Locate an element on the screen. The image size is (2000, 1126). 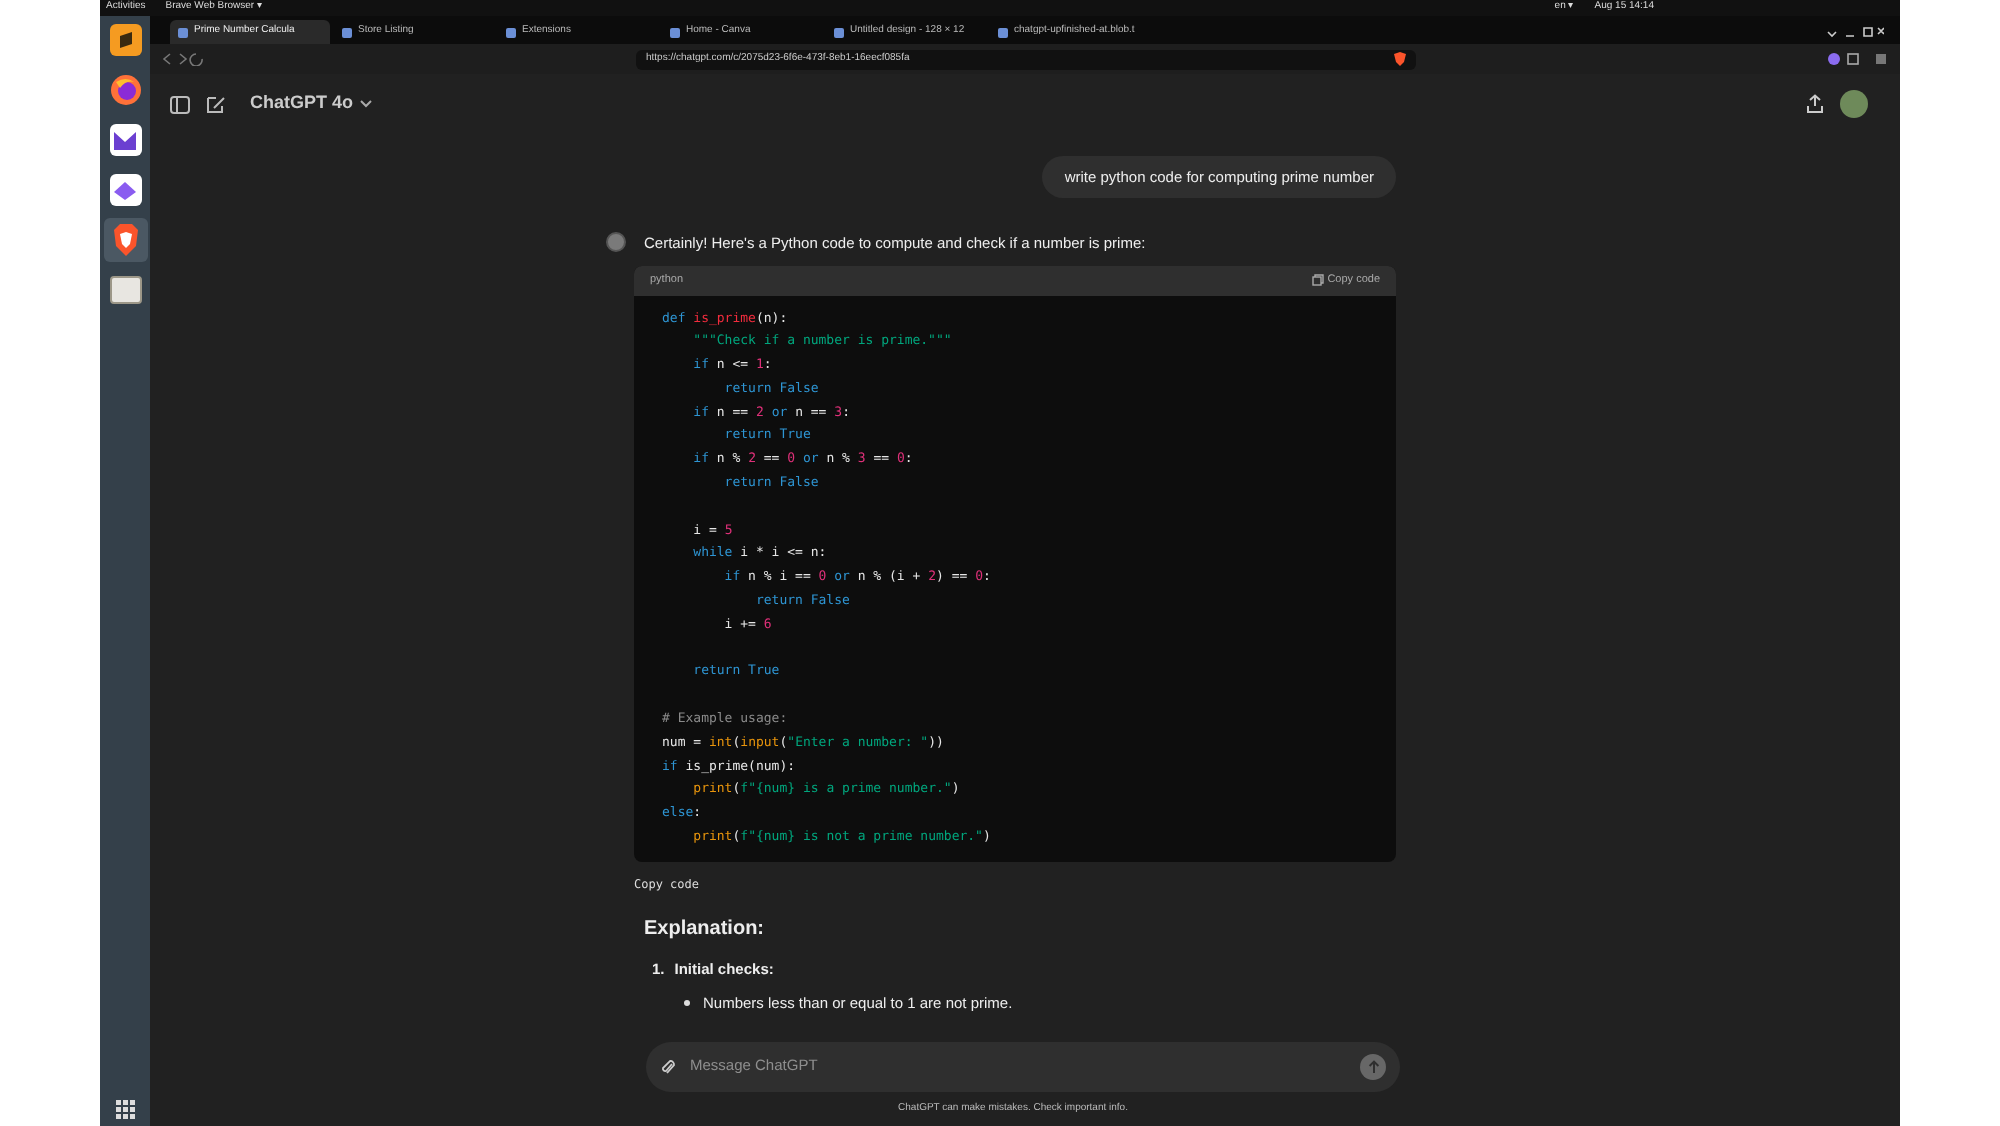
lion-shield-icon is located at coordinates (125, 240).